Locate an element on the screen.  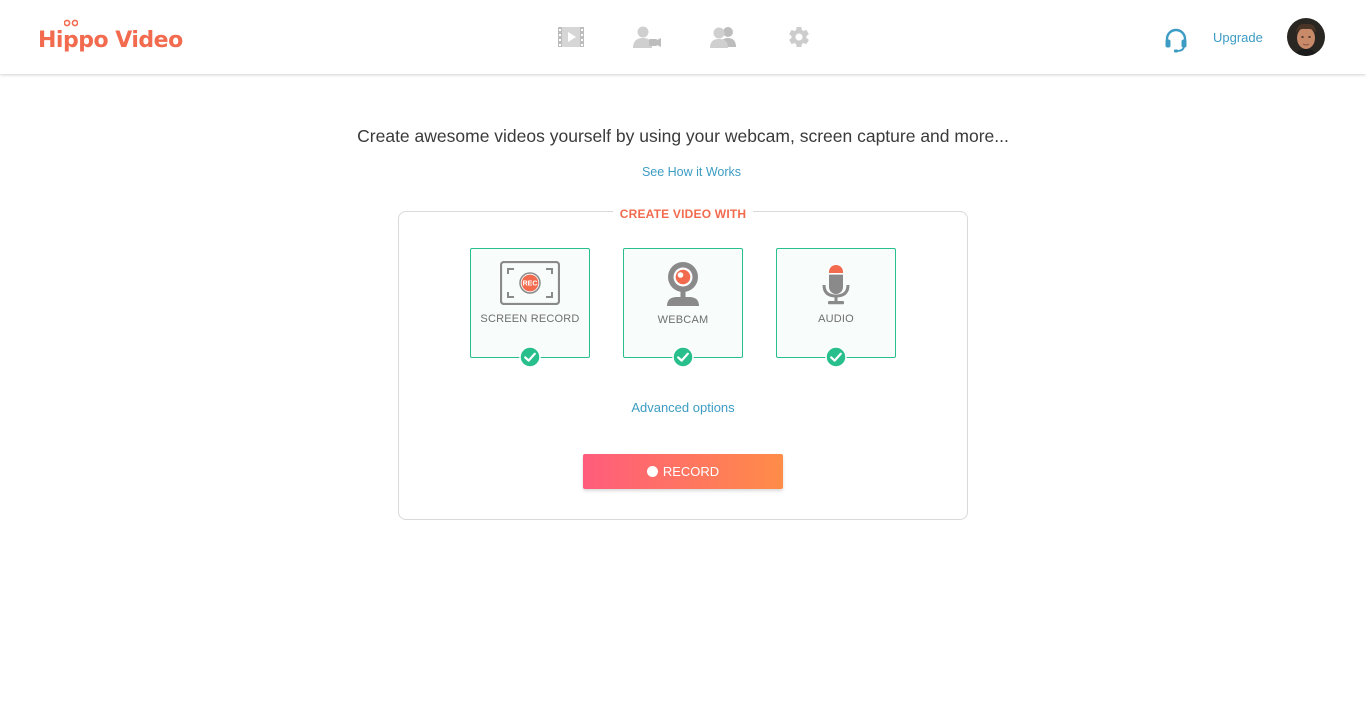
create-video-with-label: CREATE VIDEO WITH is located at coordinates (683, 214).